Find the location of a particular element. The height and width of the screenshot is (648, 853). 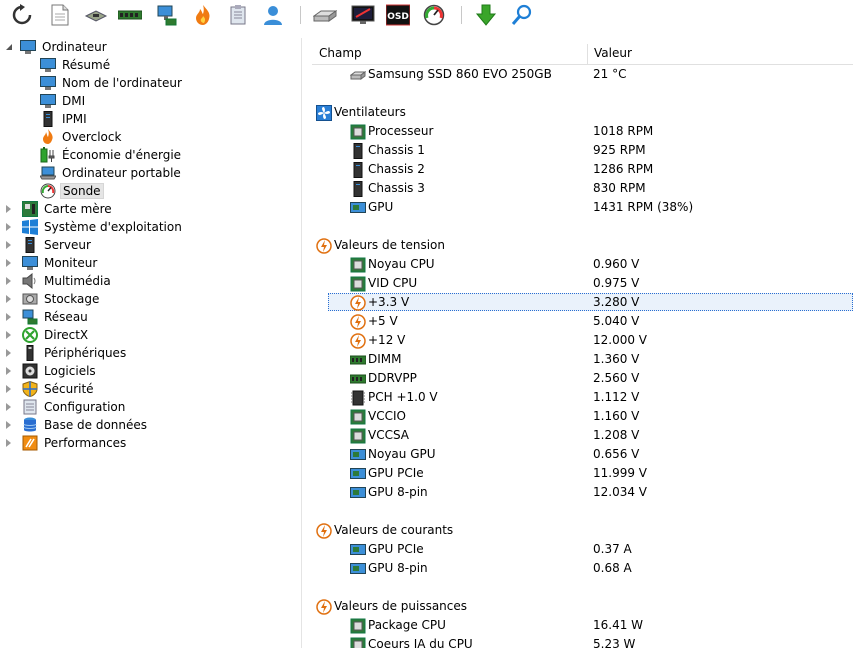

table-row: VID CPU 0.975 V is located at coordinates (582, 283).